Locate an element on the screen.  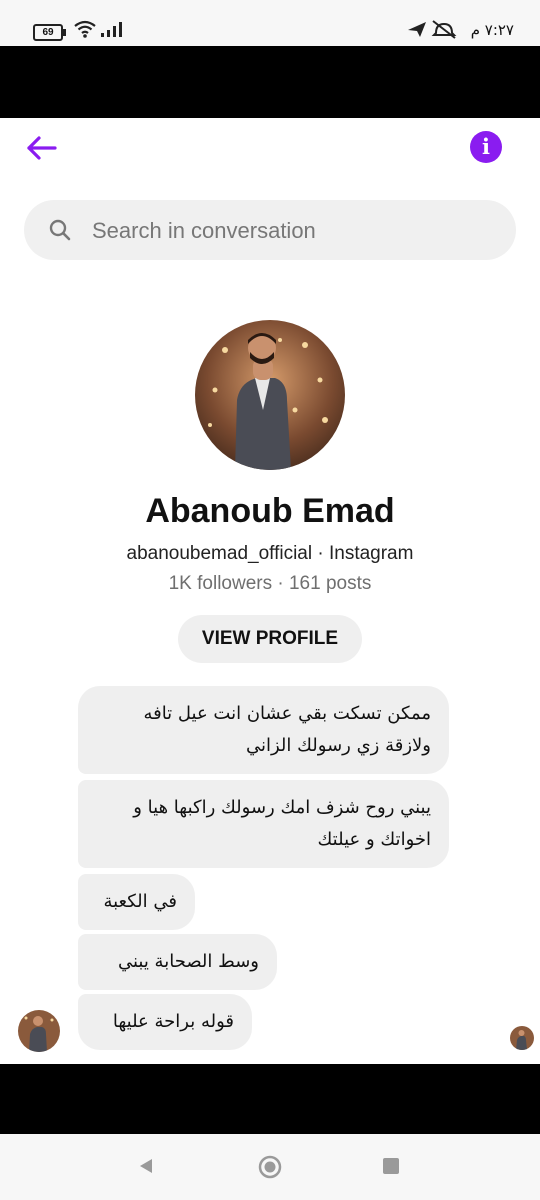
black-band-bottom is located at coordinates (270, 1099).